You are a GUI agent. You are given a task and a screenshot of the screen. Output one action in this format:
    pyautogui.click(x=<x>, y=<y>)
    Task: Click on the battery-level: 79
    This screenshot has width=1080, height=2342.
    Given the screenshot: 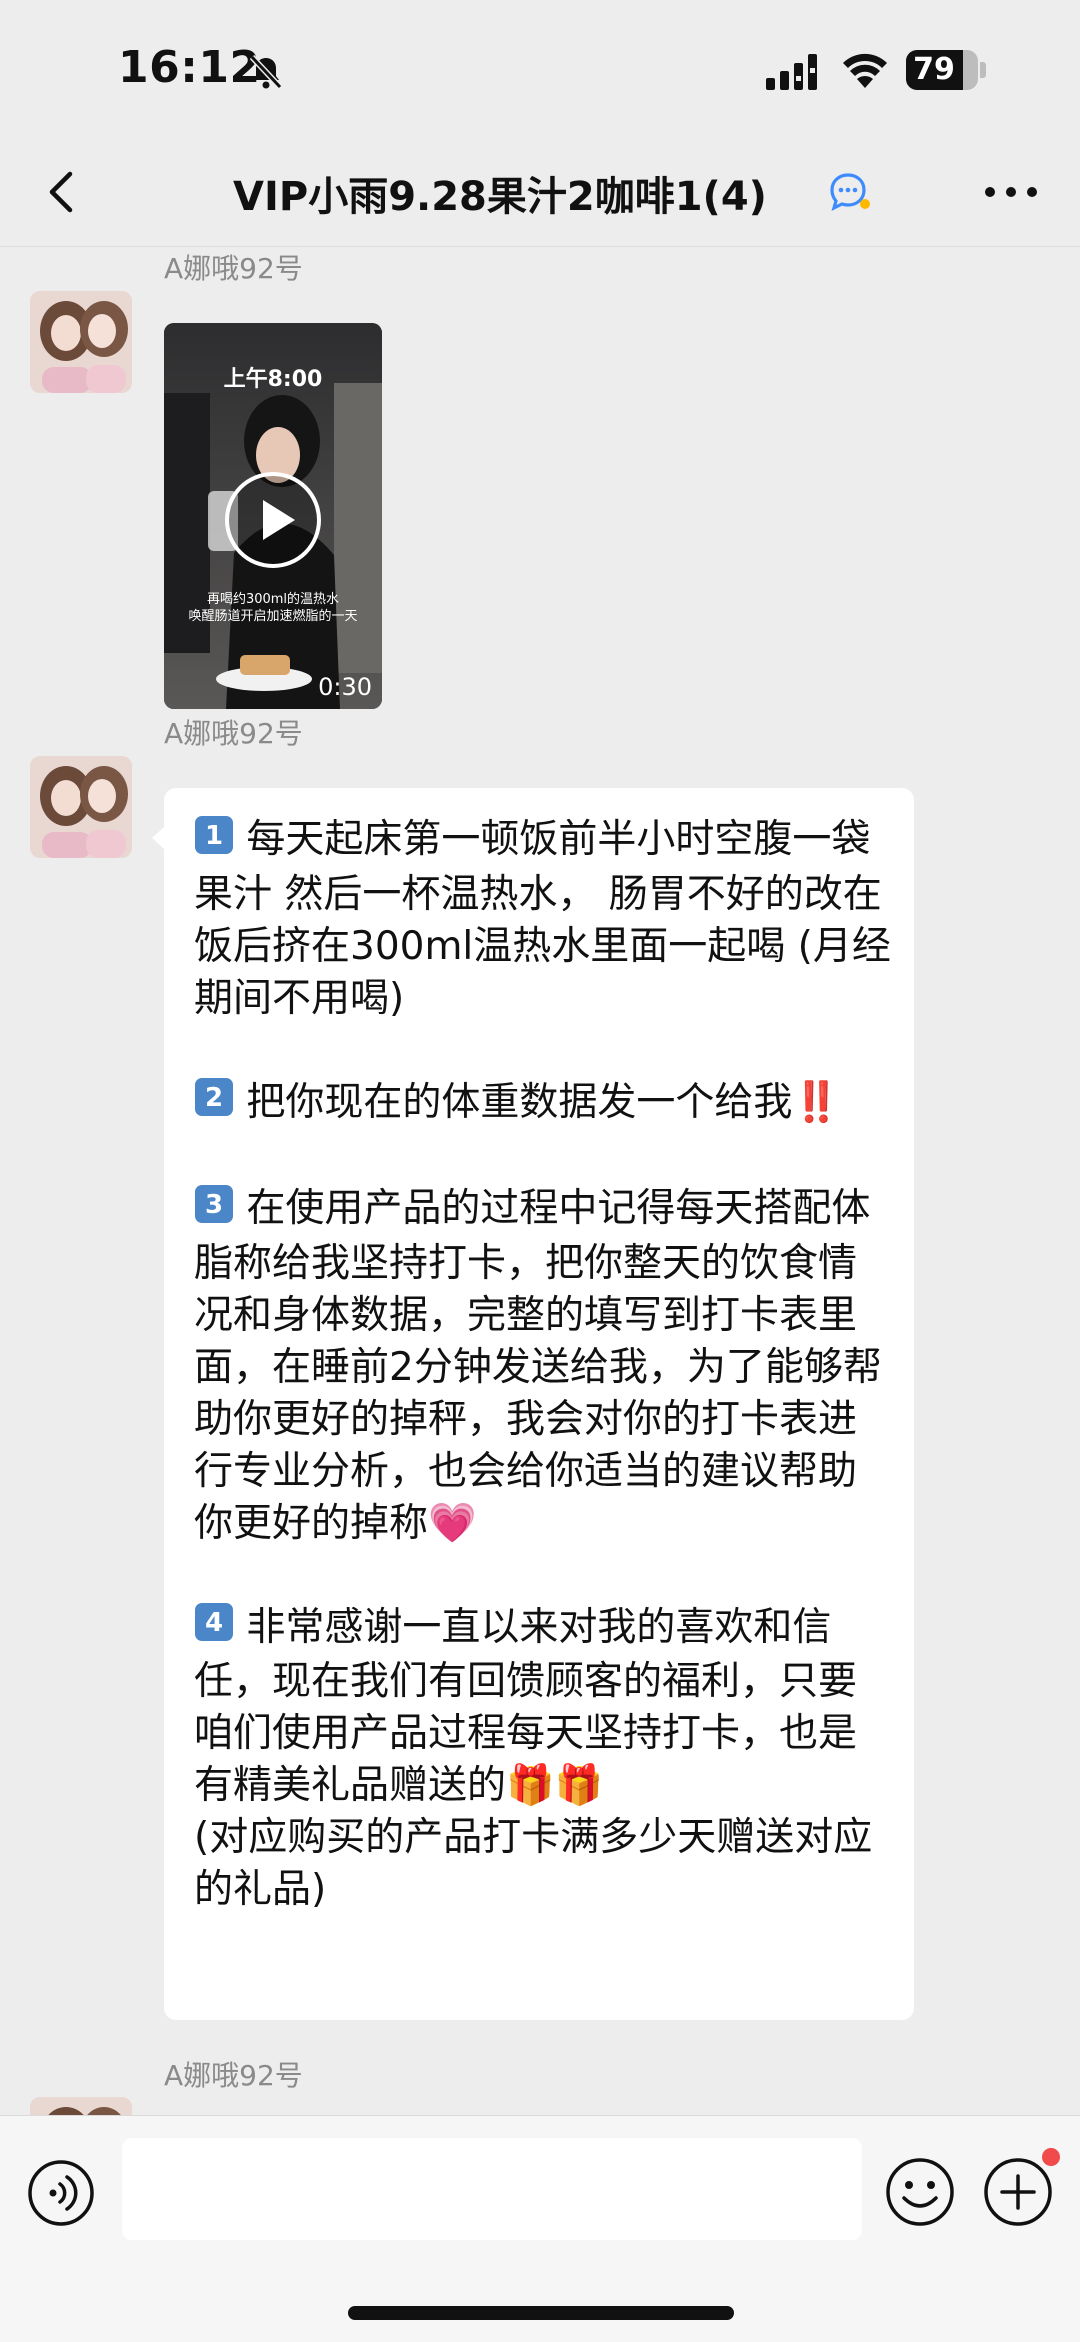 What is the action you would take?
    pyautogui.click(x=934, y=69)
    